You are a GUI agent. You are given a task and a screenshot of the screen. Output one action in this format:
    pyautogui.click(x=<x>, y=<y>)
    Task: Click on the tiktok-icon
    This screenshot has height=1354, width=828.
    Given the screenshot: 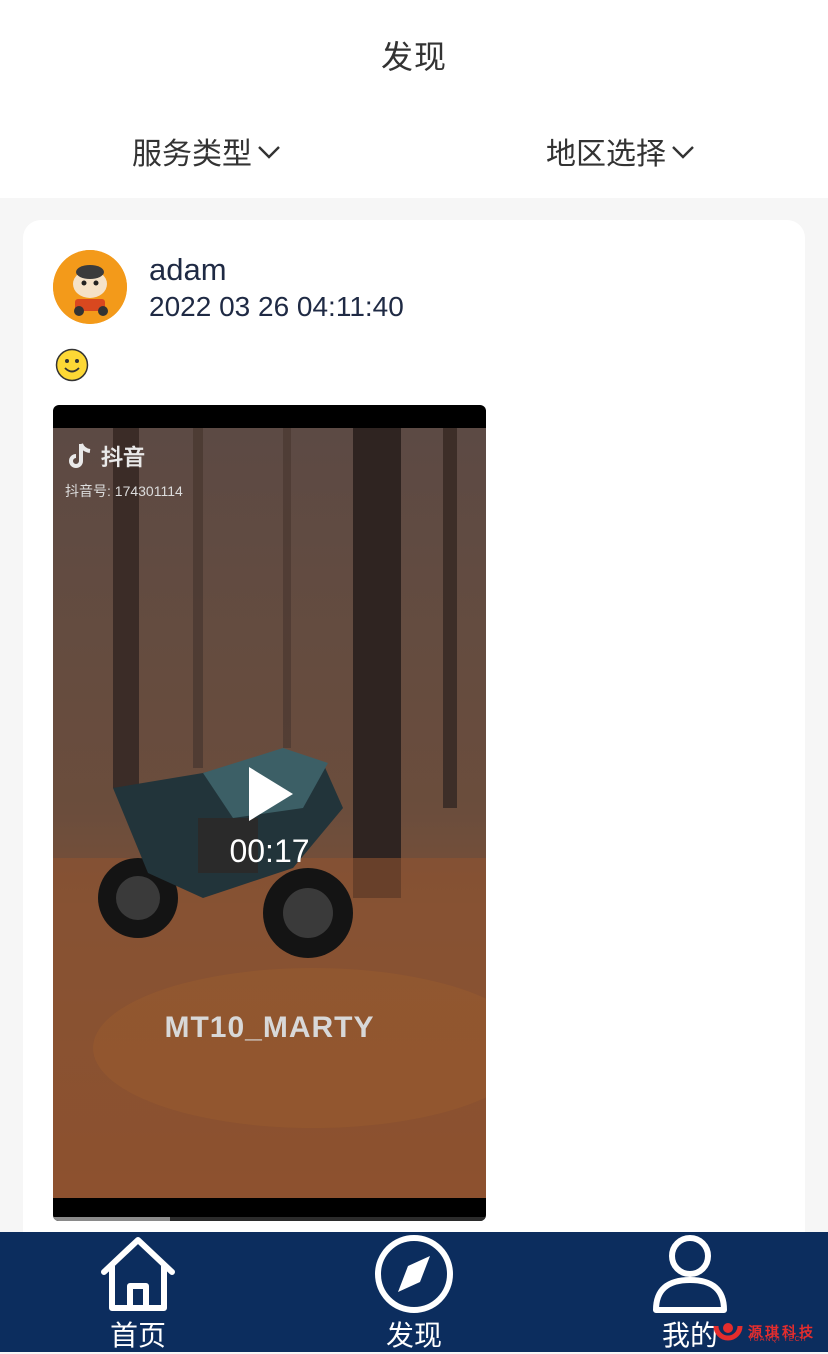 What is the action you would take?
    pyautogui.click(x=80, y=455)
    